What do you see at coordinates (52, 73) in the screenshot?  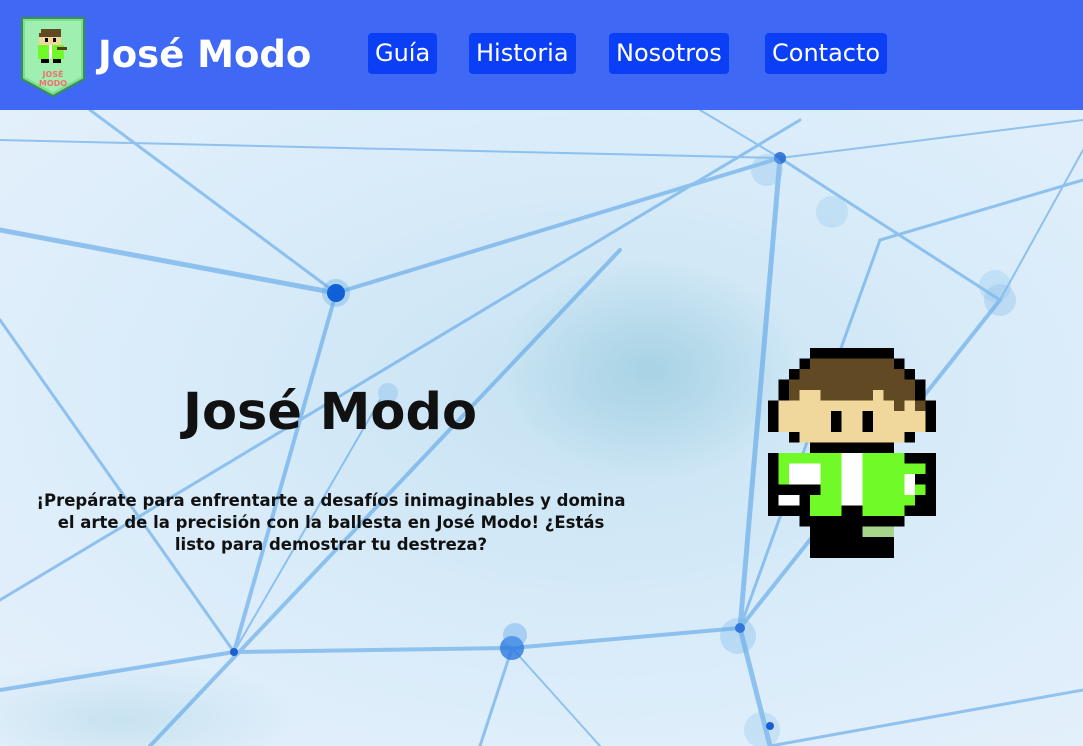 I see `logo-text: JOSÉ` at bounding box center [52, 73].